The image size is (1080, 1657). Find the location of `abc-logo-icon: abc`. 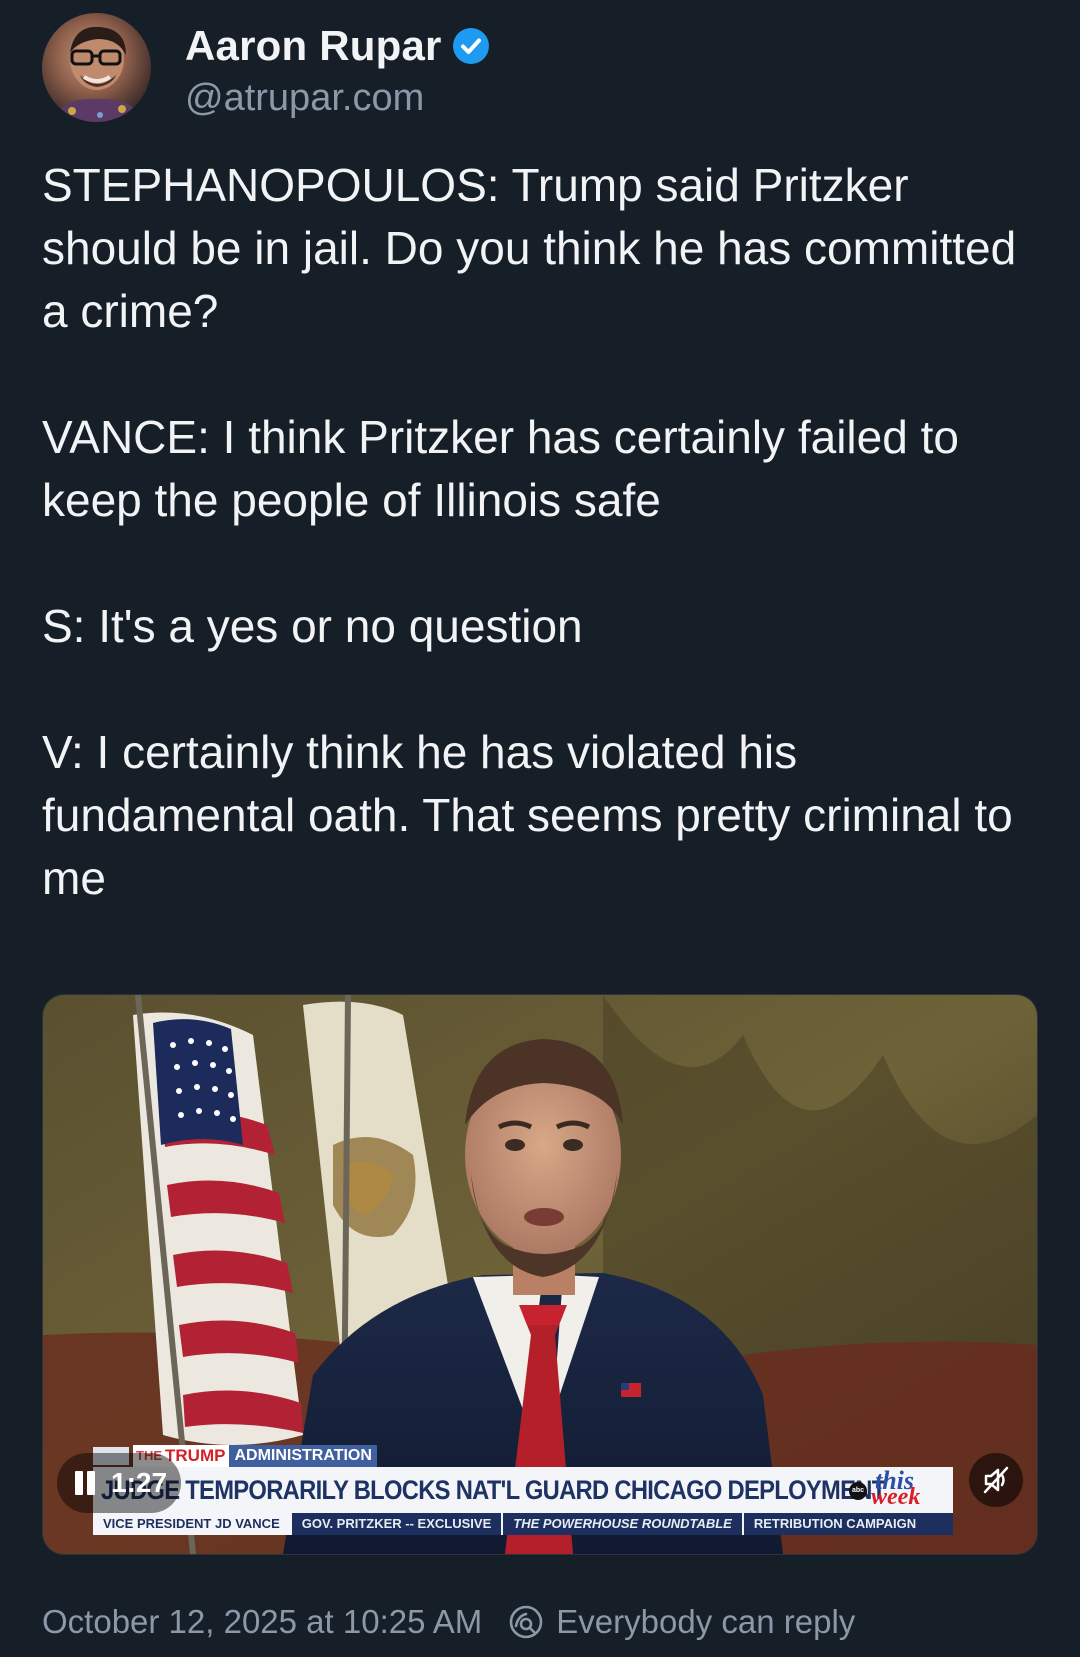

abc-logo-icon: abc is located at coordinates (858, 1491).